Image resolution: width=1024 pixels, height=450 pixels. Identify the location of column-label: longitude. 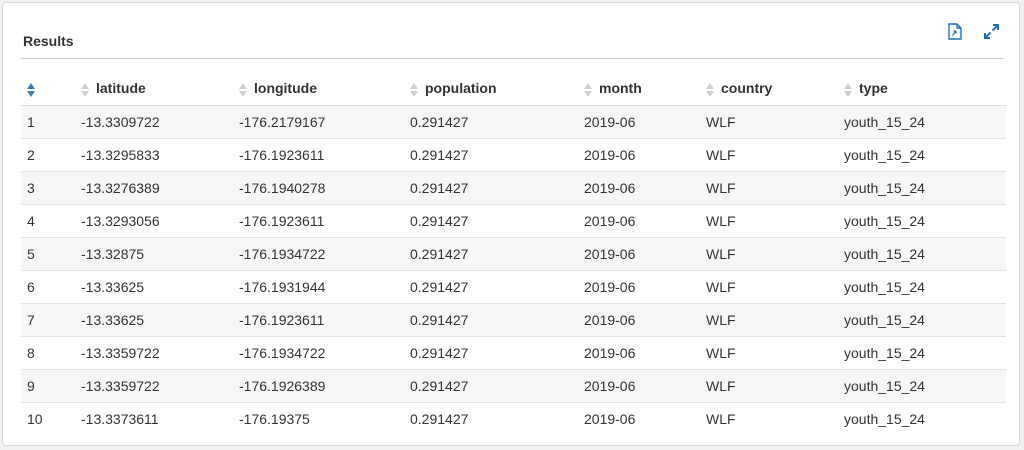
(285, 88).